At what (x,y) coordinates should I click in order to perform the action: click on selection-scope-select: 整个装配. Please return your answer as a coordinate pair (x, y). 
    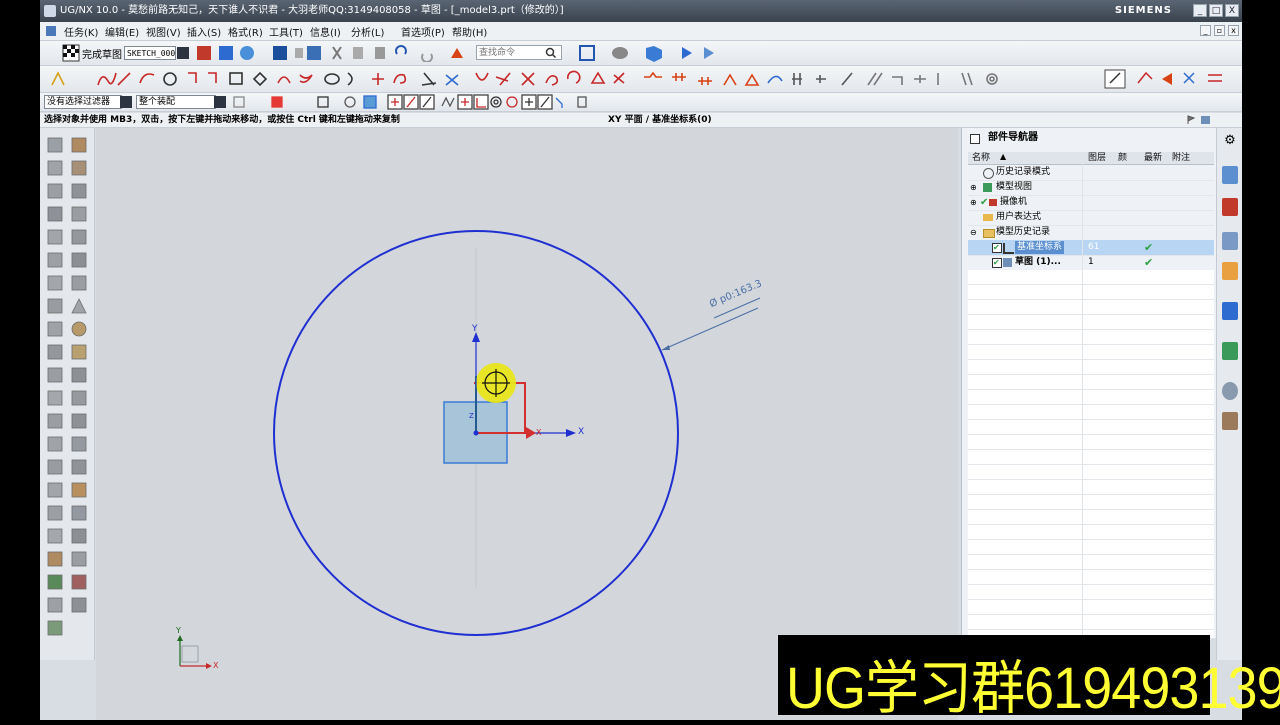
    Looking at the image, I should click on (176, 102).